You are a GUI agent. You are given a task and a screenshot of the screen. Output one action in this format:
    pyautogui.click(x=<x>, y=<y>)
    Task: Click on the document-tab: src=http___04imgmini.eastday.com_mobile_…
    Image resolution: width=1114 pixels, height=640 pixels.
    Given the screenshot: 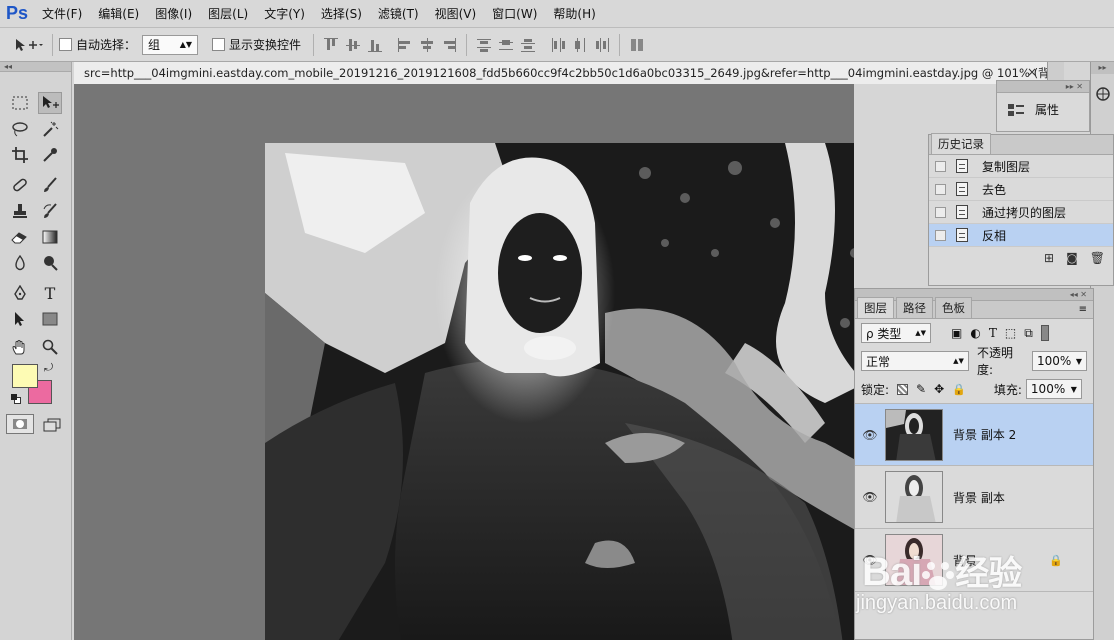 What is the action you would take?
    pyautogui.click(x=561, y=73)
    